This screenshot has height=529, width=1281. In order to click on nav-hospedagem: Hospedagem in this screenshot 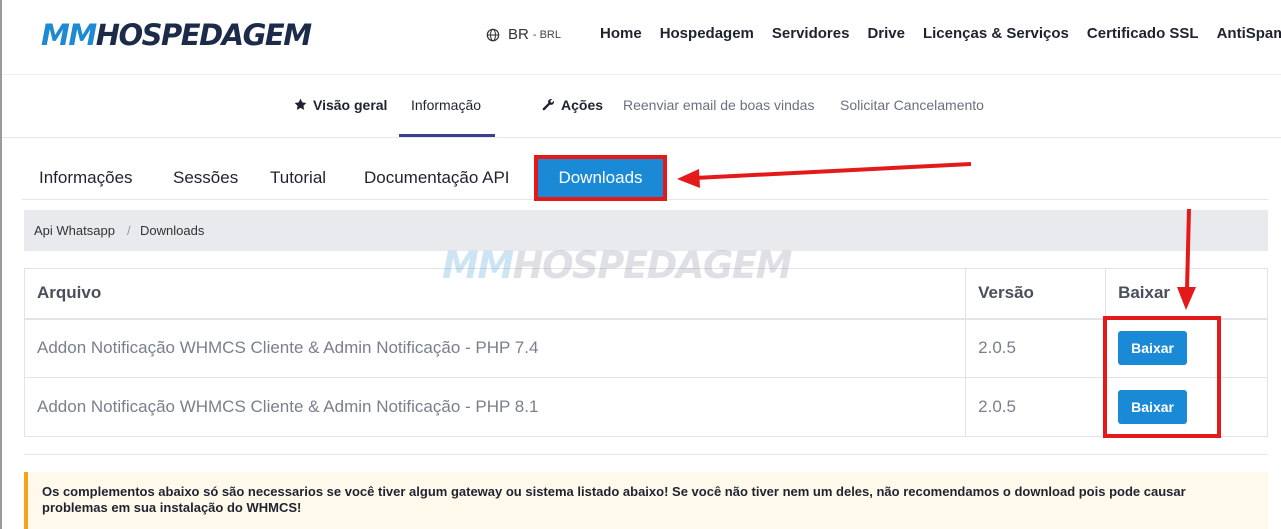, I will do `click(707, 33)`.